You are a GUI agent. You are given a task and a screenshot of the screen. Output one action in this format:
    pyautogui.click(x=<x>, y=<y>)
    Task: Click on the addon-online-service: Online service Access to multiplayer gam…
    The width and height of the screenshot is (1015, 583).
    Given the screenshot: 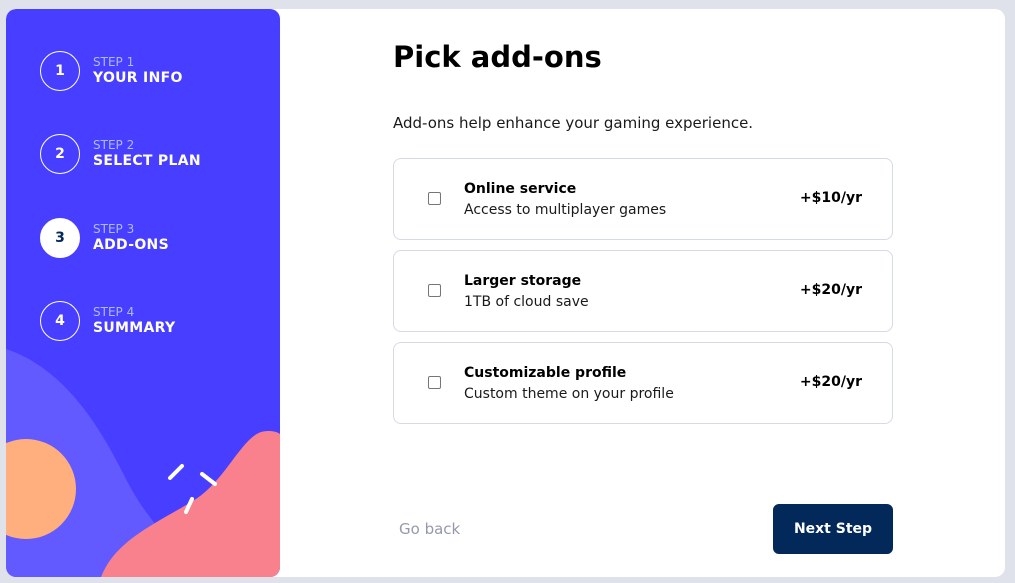 What is the action you would take?
    pyautogui.click(x=643, y=199)
    